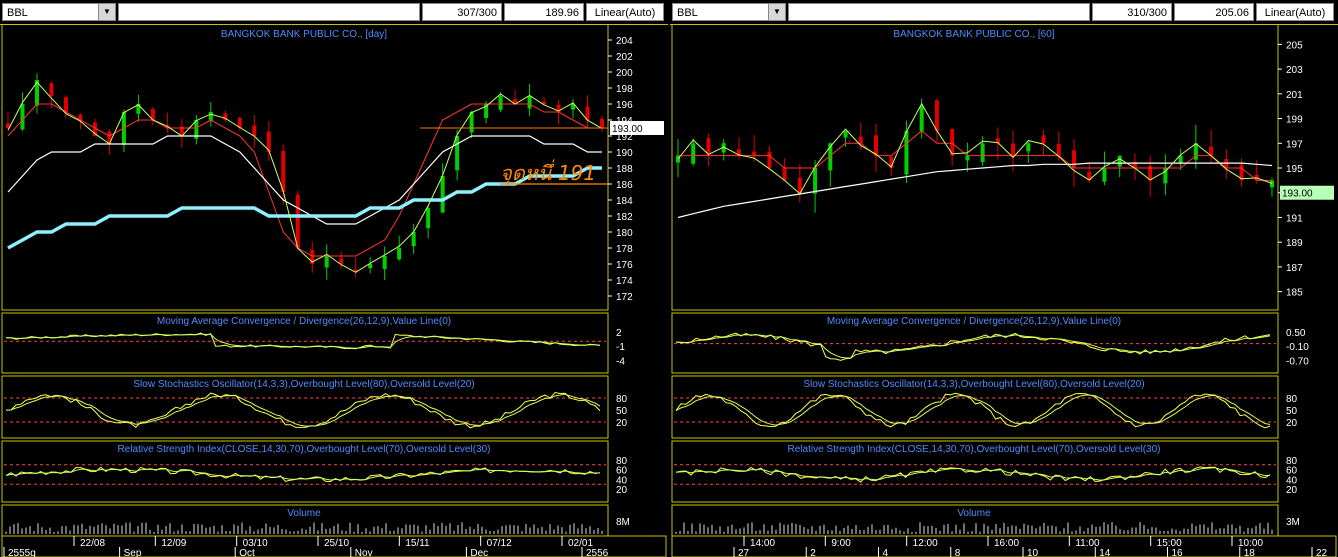 This screenshot has width=1338, height=557. I want to click on volume-pane-title: Volume, so click(974, 513).